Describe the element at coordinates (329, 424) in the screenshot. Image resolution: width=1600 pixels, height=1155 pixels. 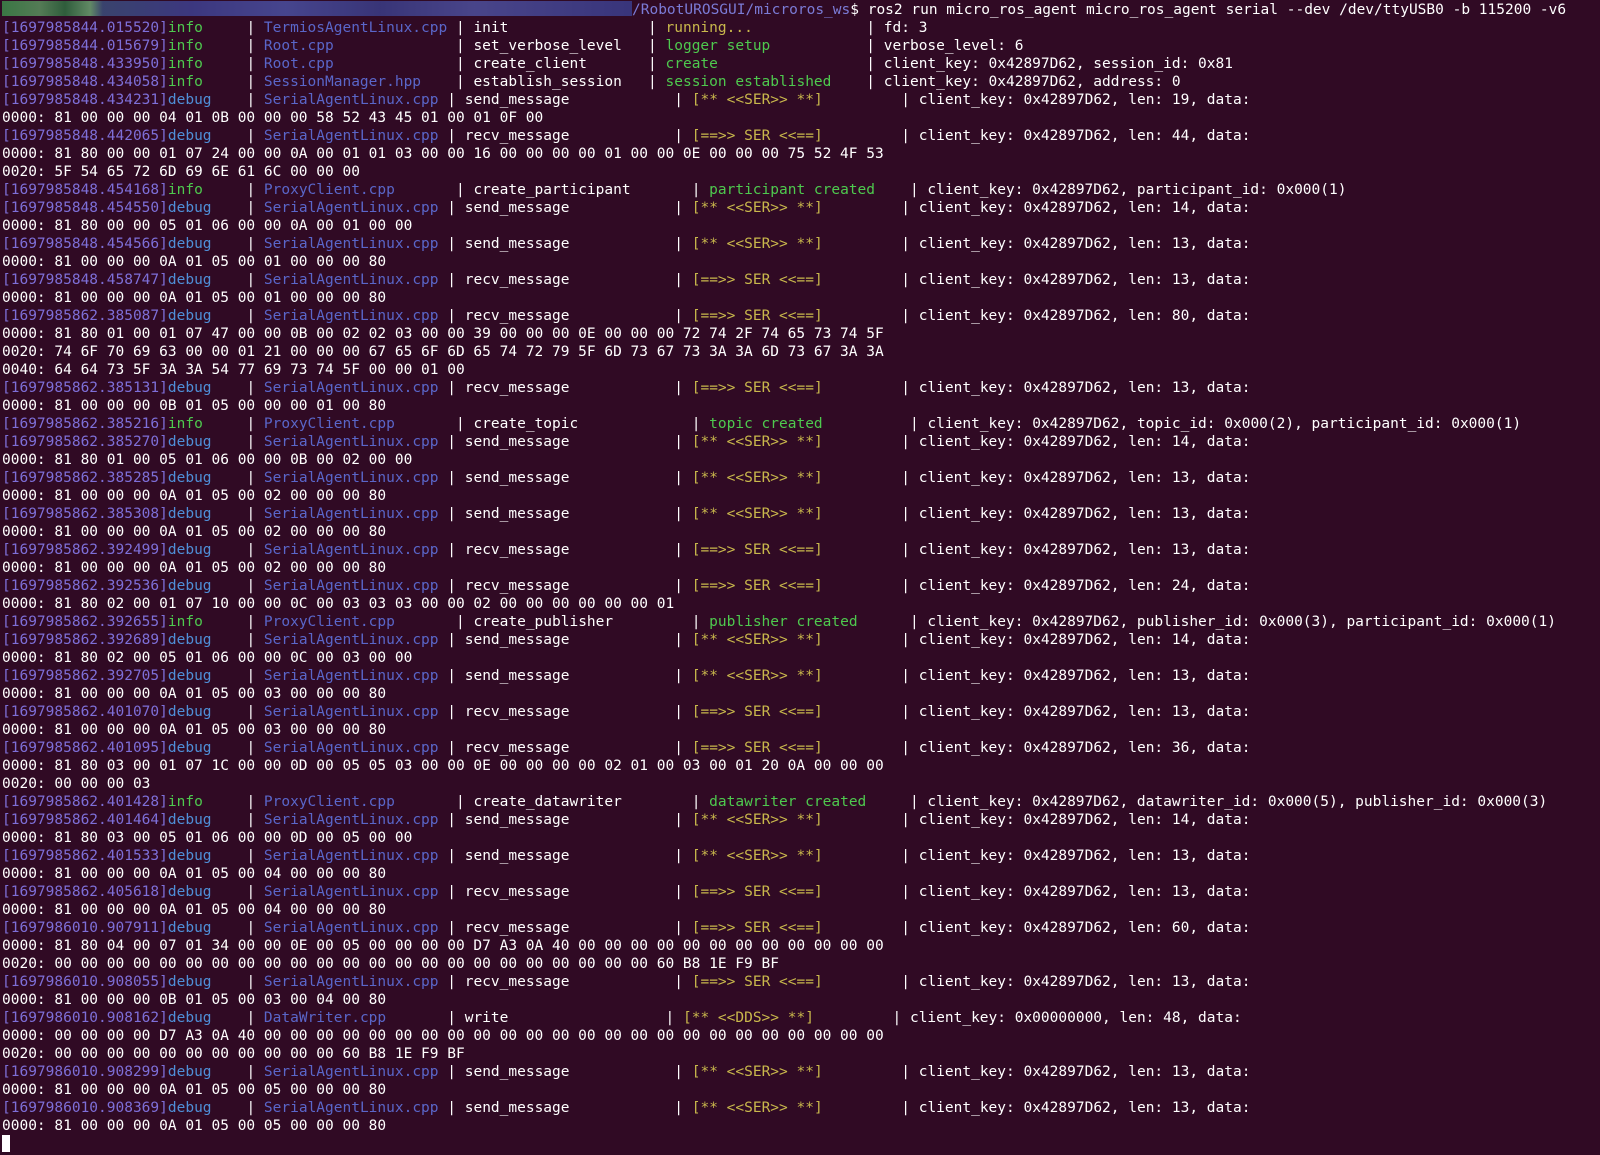
I see `log-source-file: ProxyClient.cpp` at that location.